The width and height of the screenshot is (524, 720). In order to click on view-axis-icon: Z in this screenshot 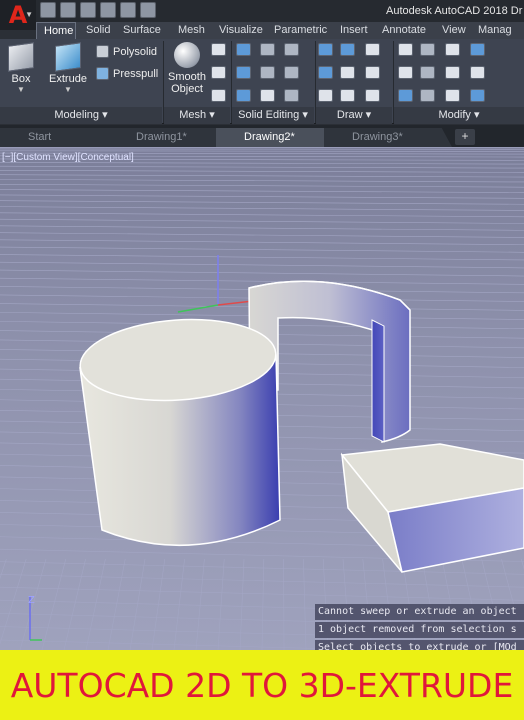, I will do `click(35, 618)`.